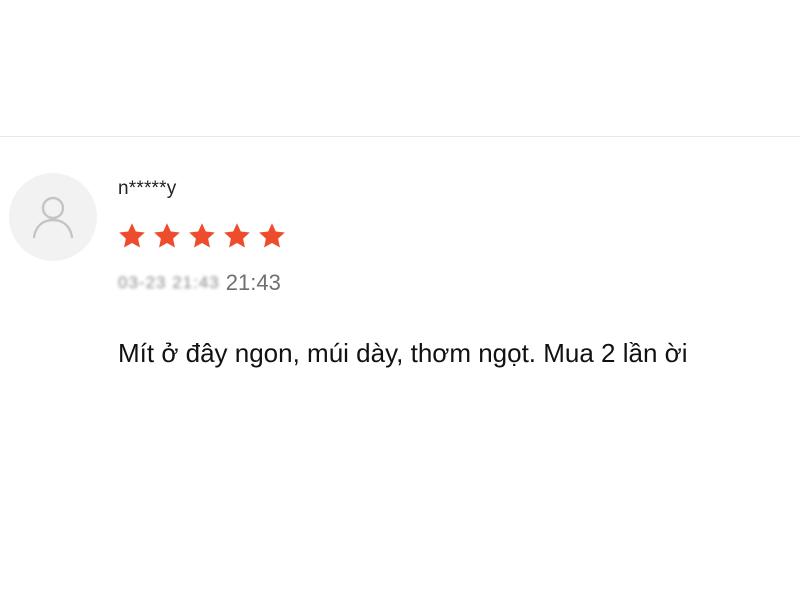 The image size is (800, 600). What do you see at coordinates (253, 282) in the screenshot?
I see `review-time: 21:43` at bounding box center [253, 282].